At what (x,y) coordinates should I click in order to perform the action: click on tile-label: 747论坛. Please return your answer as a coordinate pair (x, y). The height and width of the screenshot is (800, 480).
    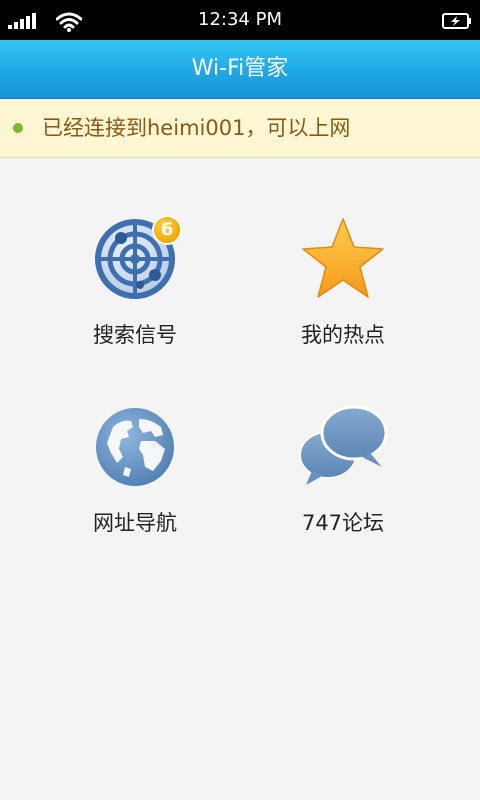
    Looking at the image, I should click on (343, 523).